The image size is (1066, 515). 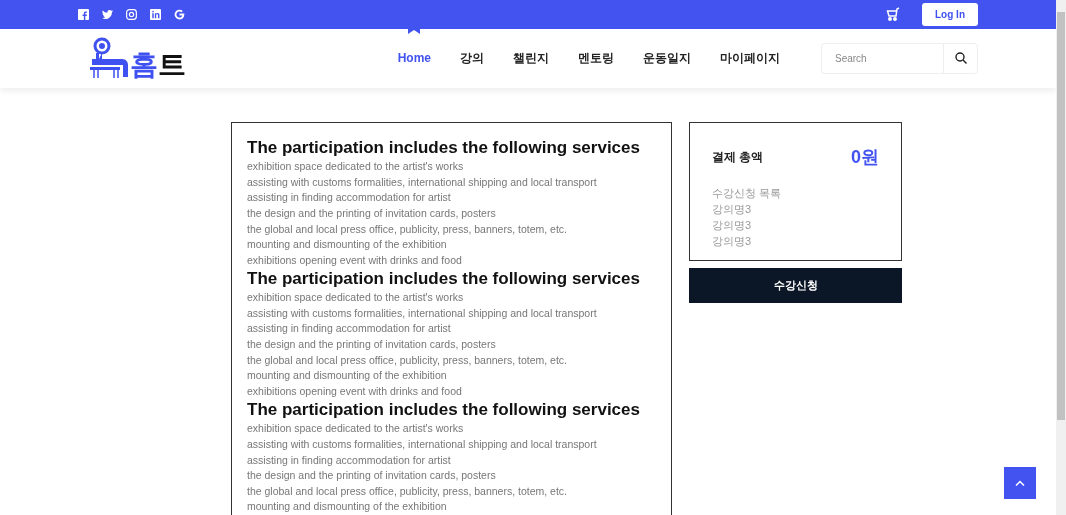 What do you see at coordinates (155, 14) in the screenshot?
I see `linkedin-icon` at bounding box center [155, 14].